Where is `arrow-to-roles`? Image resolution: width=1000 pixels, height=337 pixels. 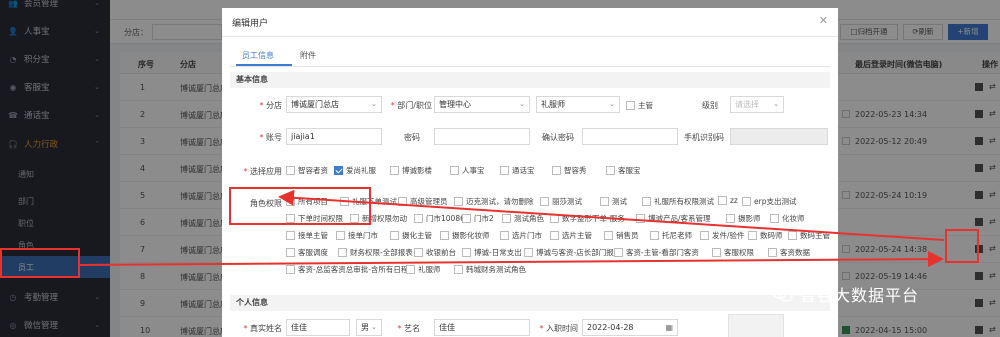
arrow-to-roles is located at coordinates (611, 215).